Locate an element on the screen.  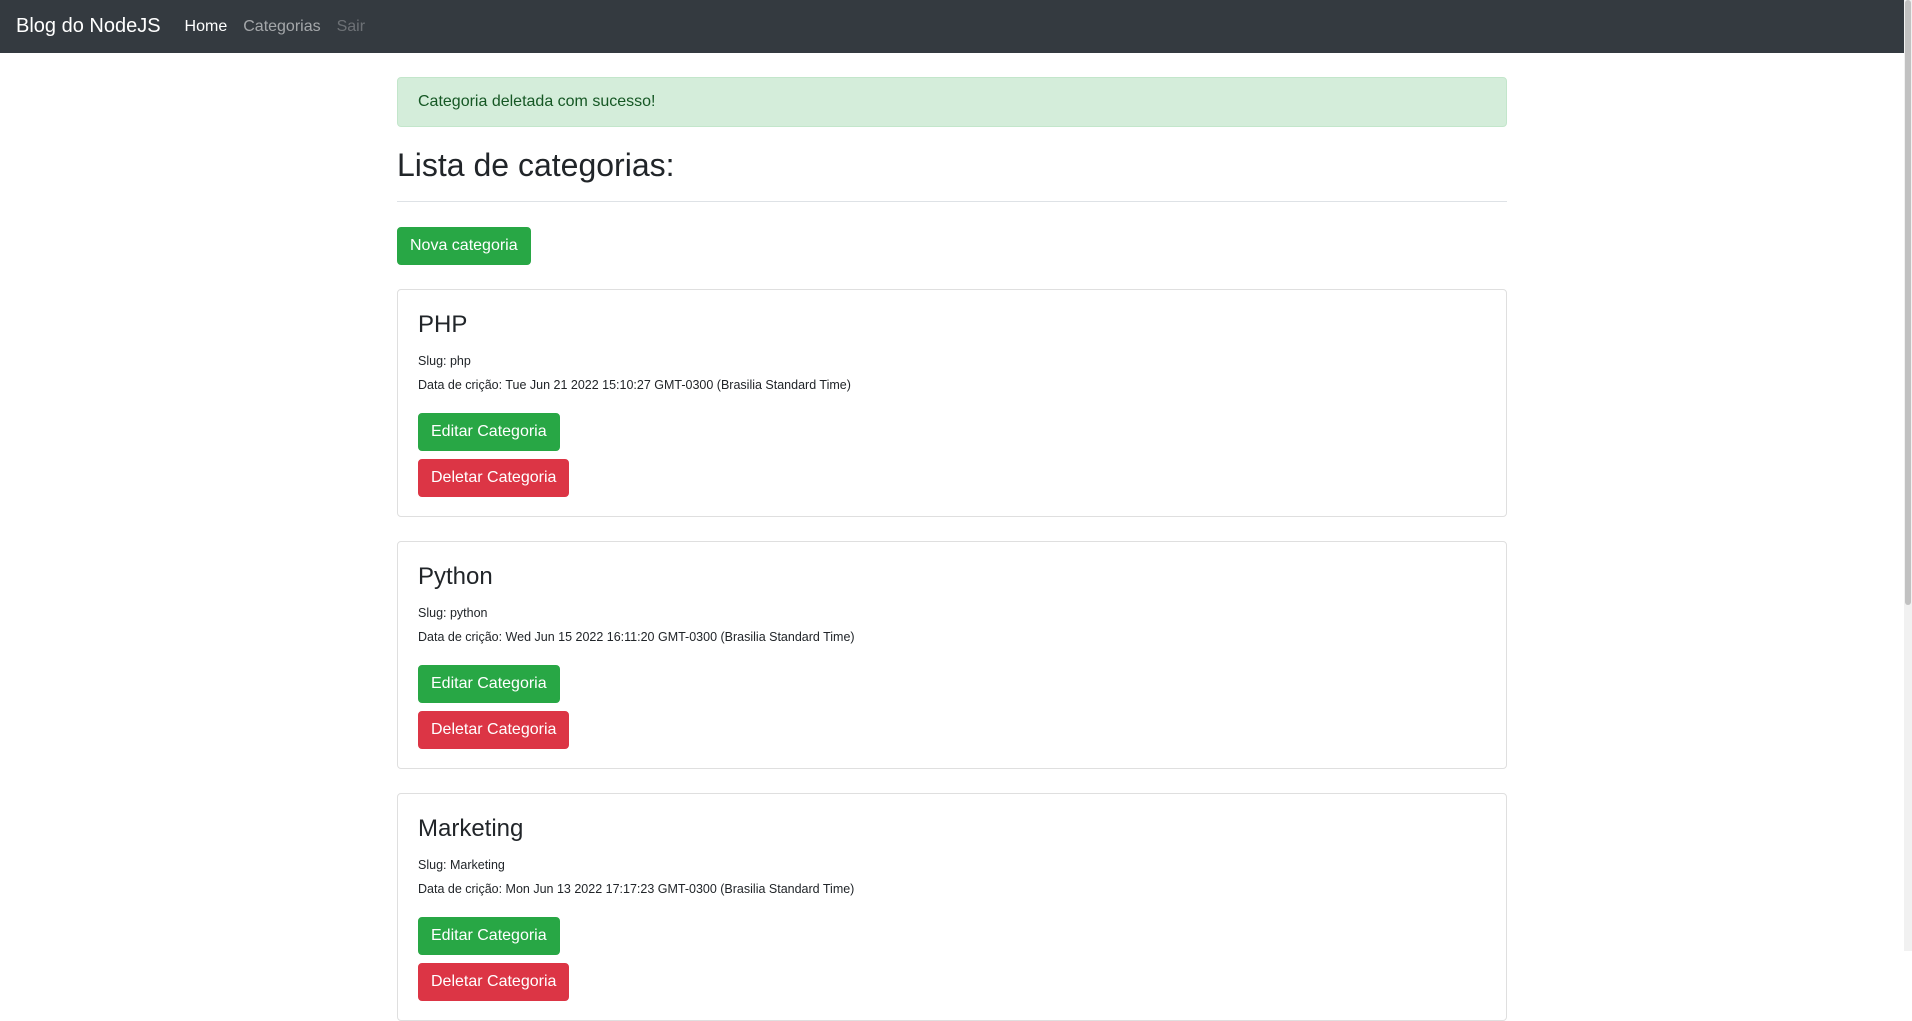
nav-link-home: Home is located at coordinates (206, 27).